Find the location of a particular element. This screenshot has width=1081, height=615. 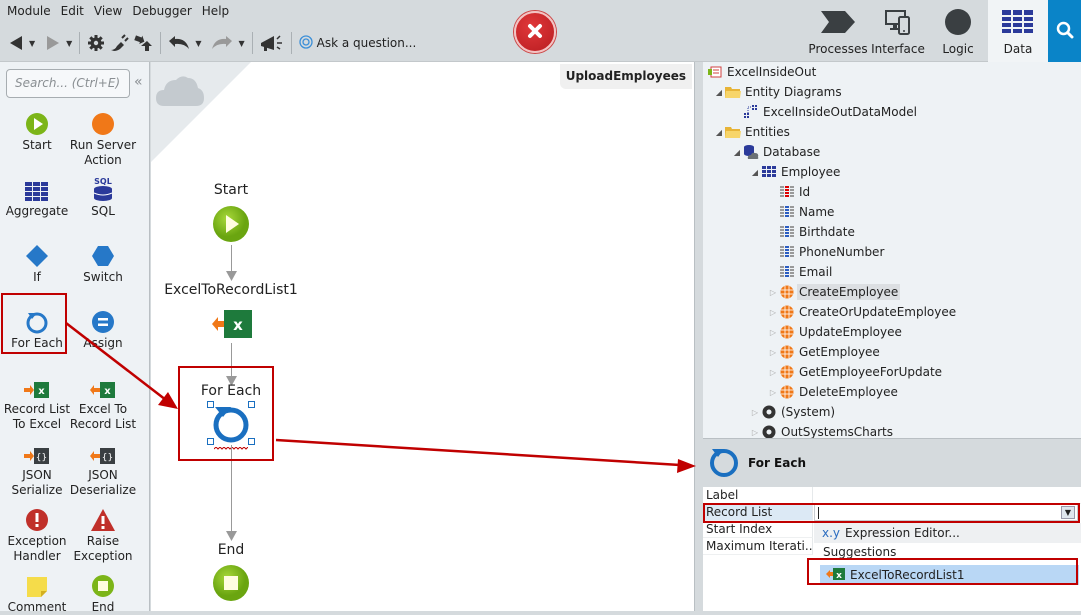

data-grid-icon is located at coordinates (1018, 22).